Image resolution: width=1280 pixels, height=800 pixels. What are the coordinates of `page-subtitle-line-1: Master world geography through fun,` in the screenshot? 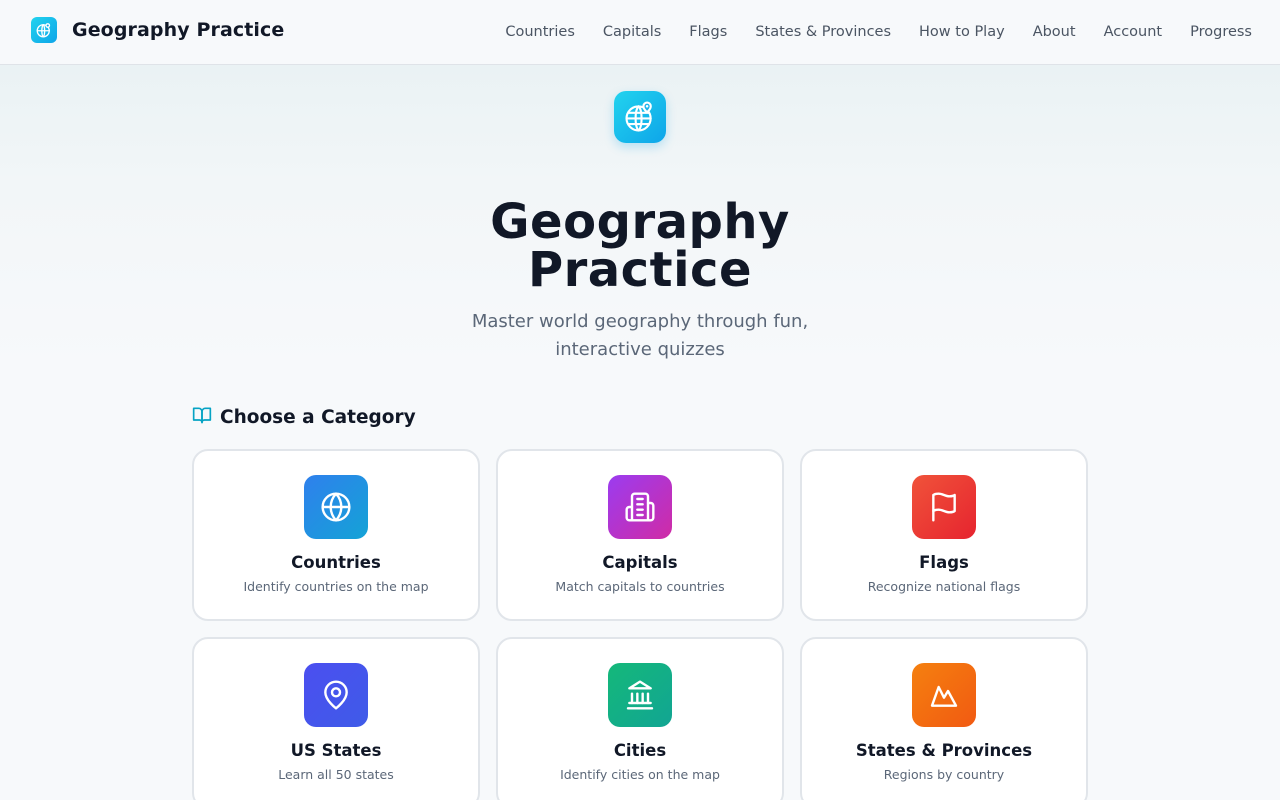 It's located at (640, 321).